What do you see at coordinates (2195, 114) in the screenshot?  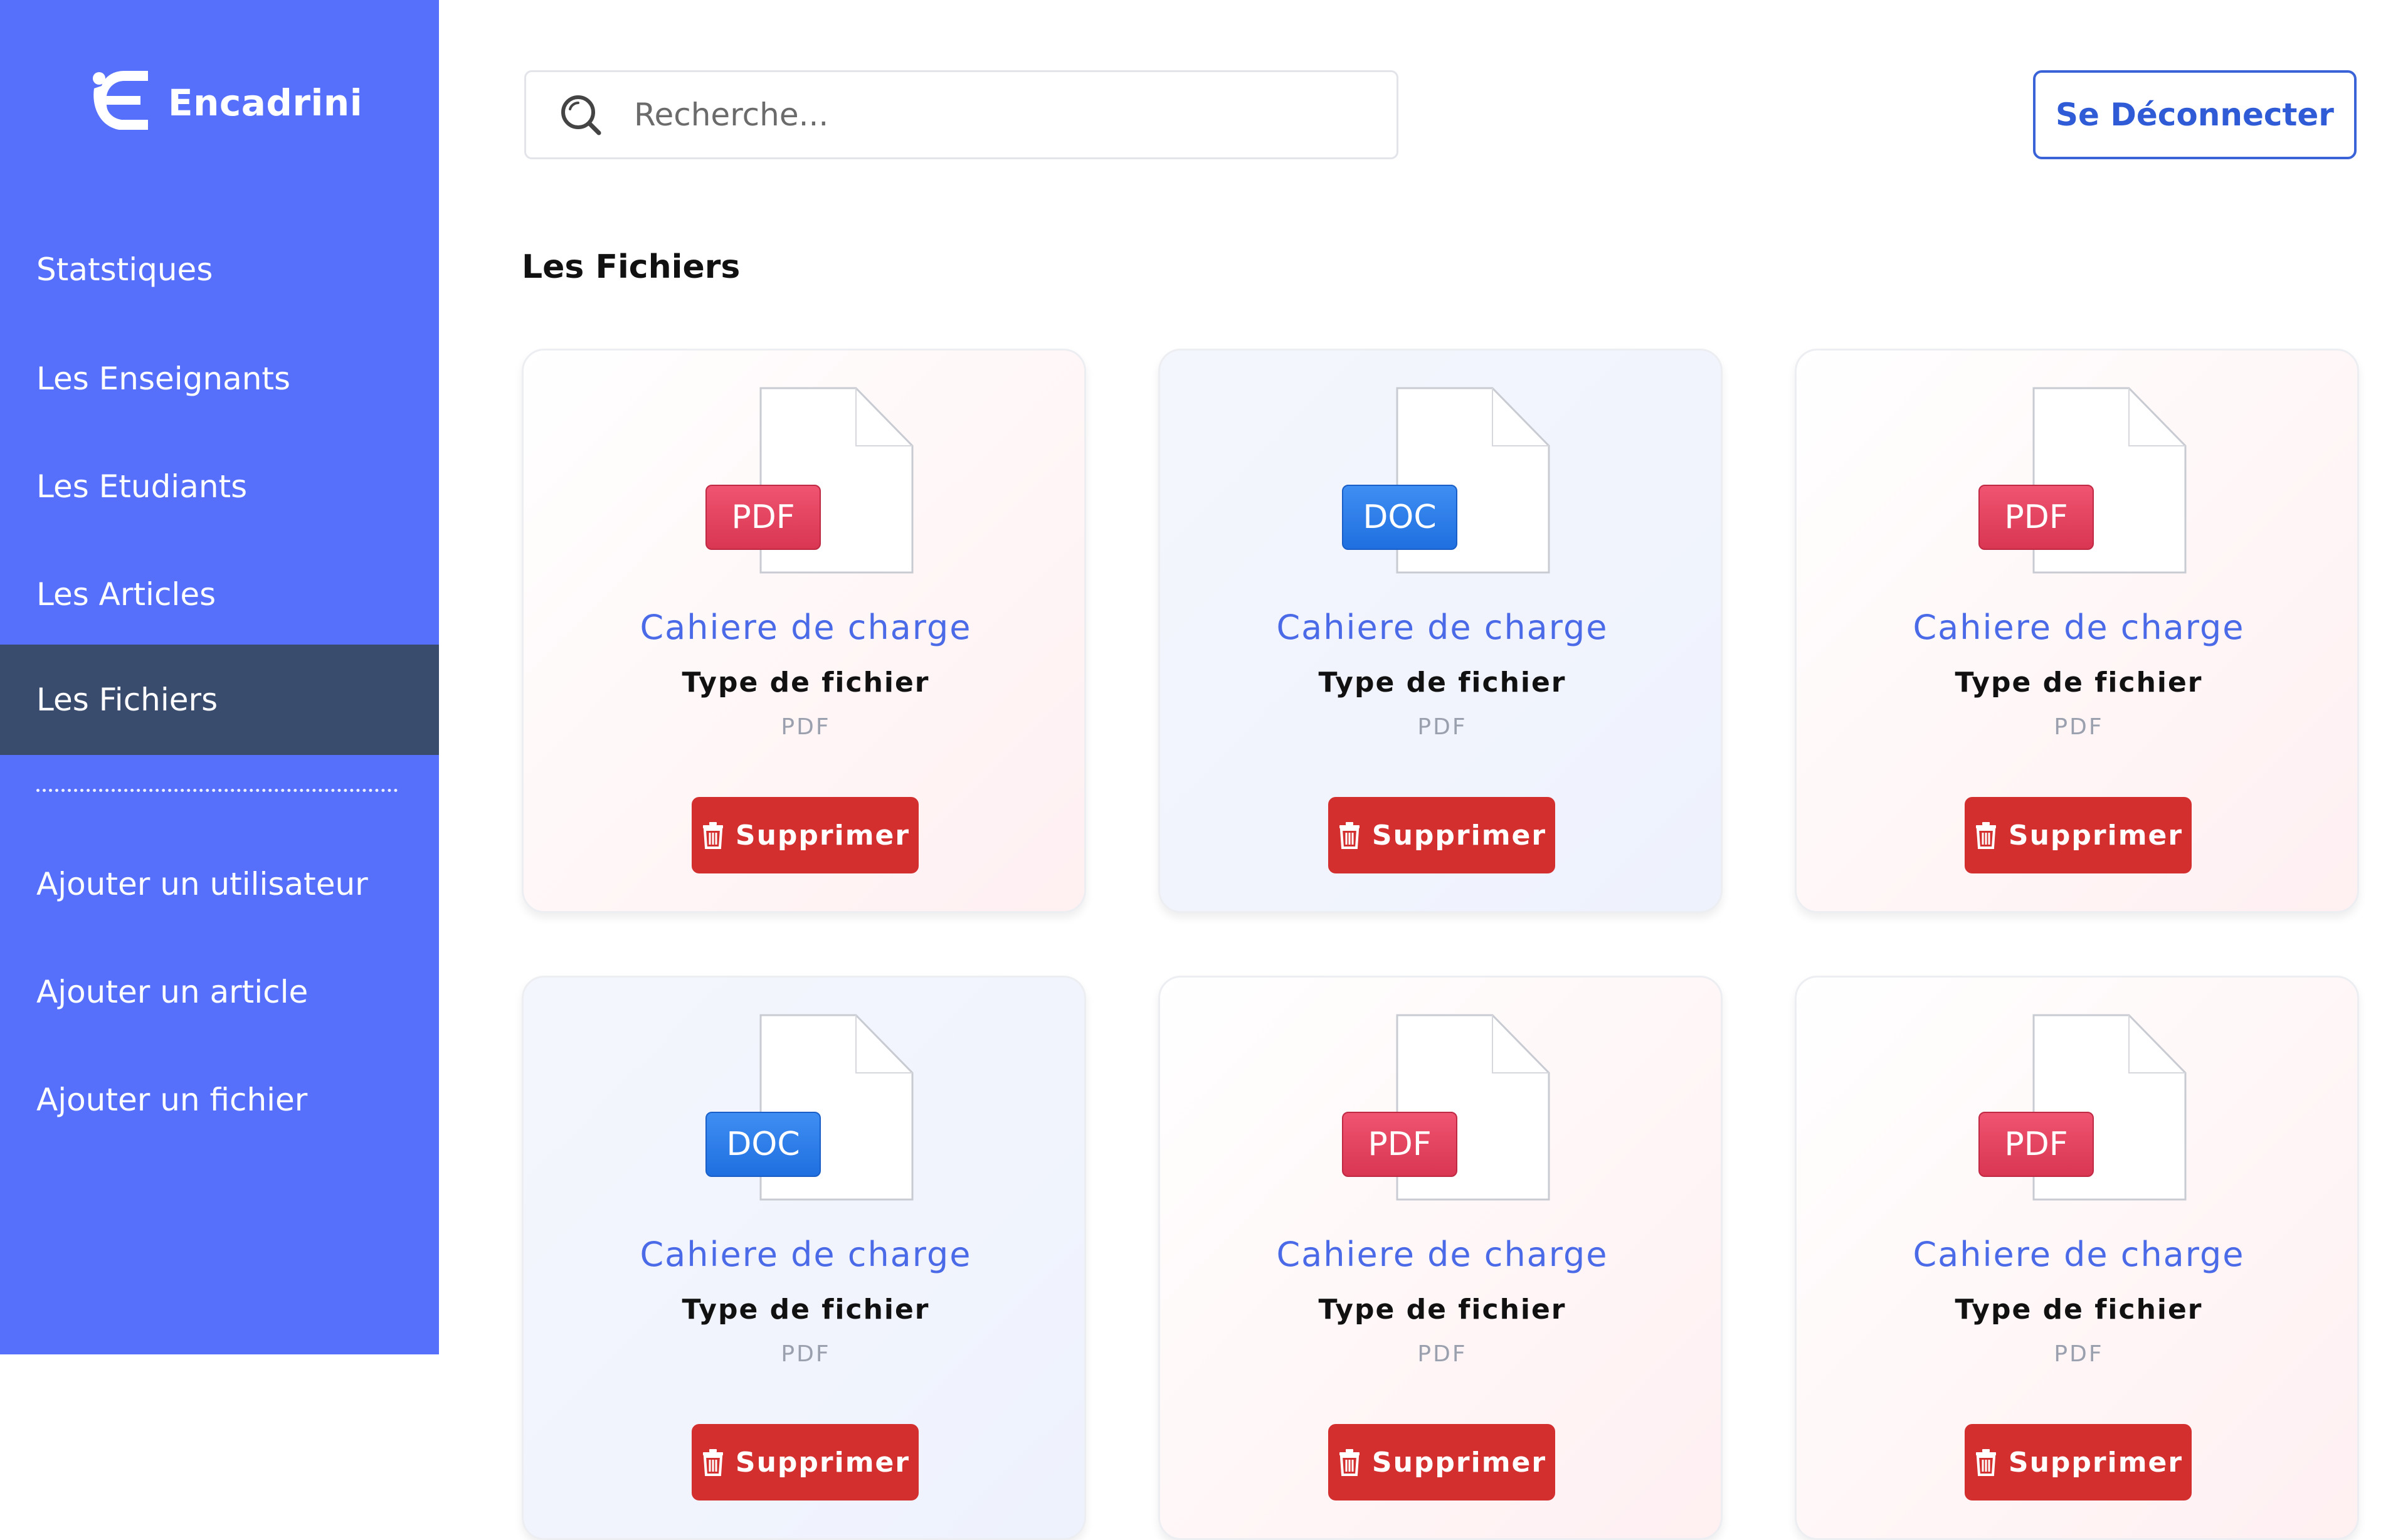 I see `logout-button: Se Déconnecter` at bounding box center [2195, 114].